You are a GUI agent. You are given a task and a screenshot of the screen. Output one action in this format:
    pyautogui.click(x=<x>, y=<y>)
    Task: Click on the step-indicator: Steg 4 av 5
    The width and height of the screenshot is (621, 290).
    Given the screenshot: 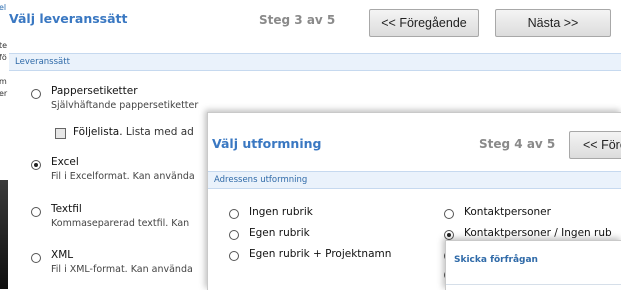 What is the action you would take?
    pyautogui.click(x=517, y=144)
    